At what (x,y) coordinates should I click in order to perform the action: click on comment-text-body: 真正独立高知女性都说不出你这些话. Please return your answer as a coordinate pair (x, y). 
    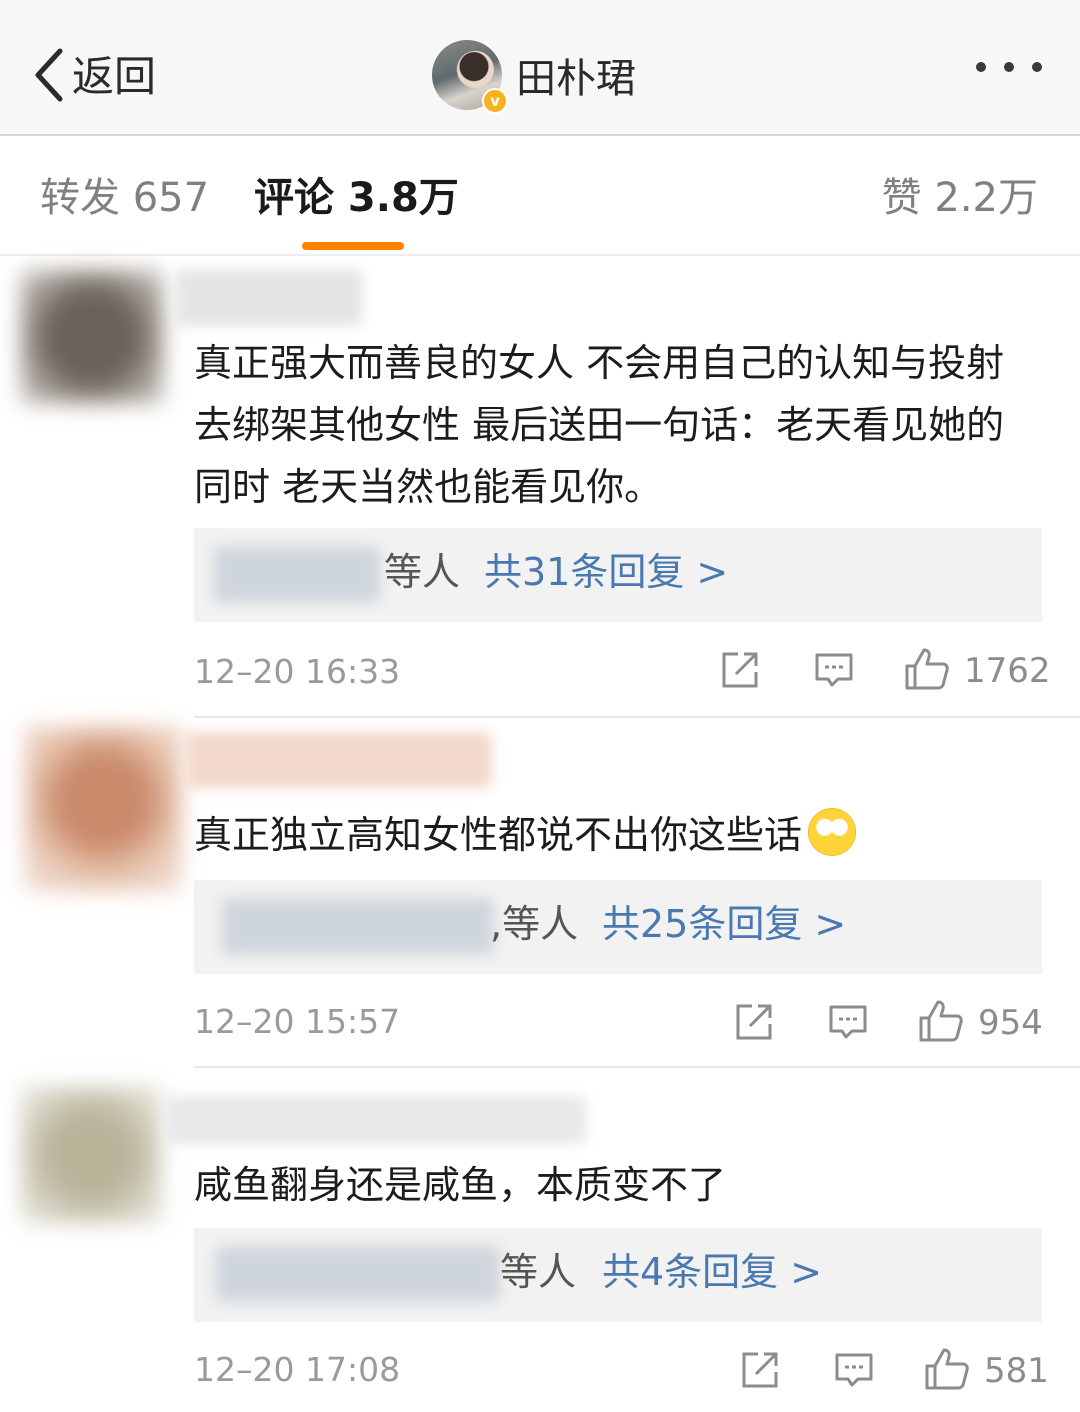
    Looking at the image, I should click on (498, 835).